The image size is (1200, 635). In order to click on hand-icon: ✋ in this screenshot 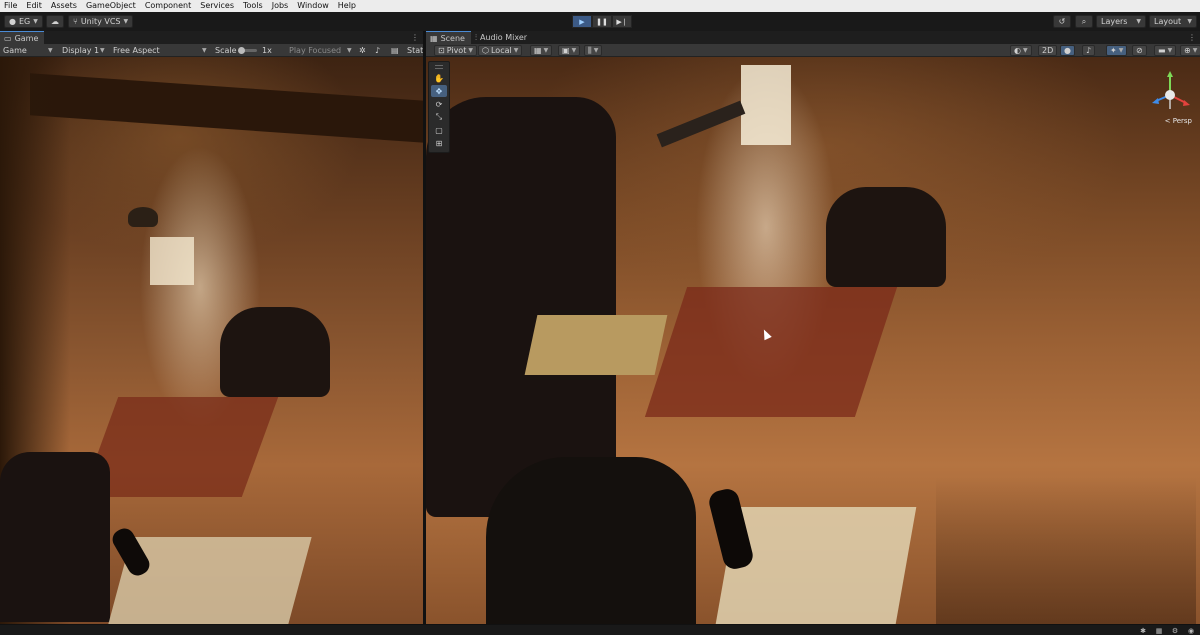, I will do `click(439, 78)`.